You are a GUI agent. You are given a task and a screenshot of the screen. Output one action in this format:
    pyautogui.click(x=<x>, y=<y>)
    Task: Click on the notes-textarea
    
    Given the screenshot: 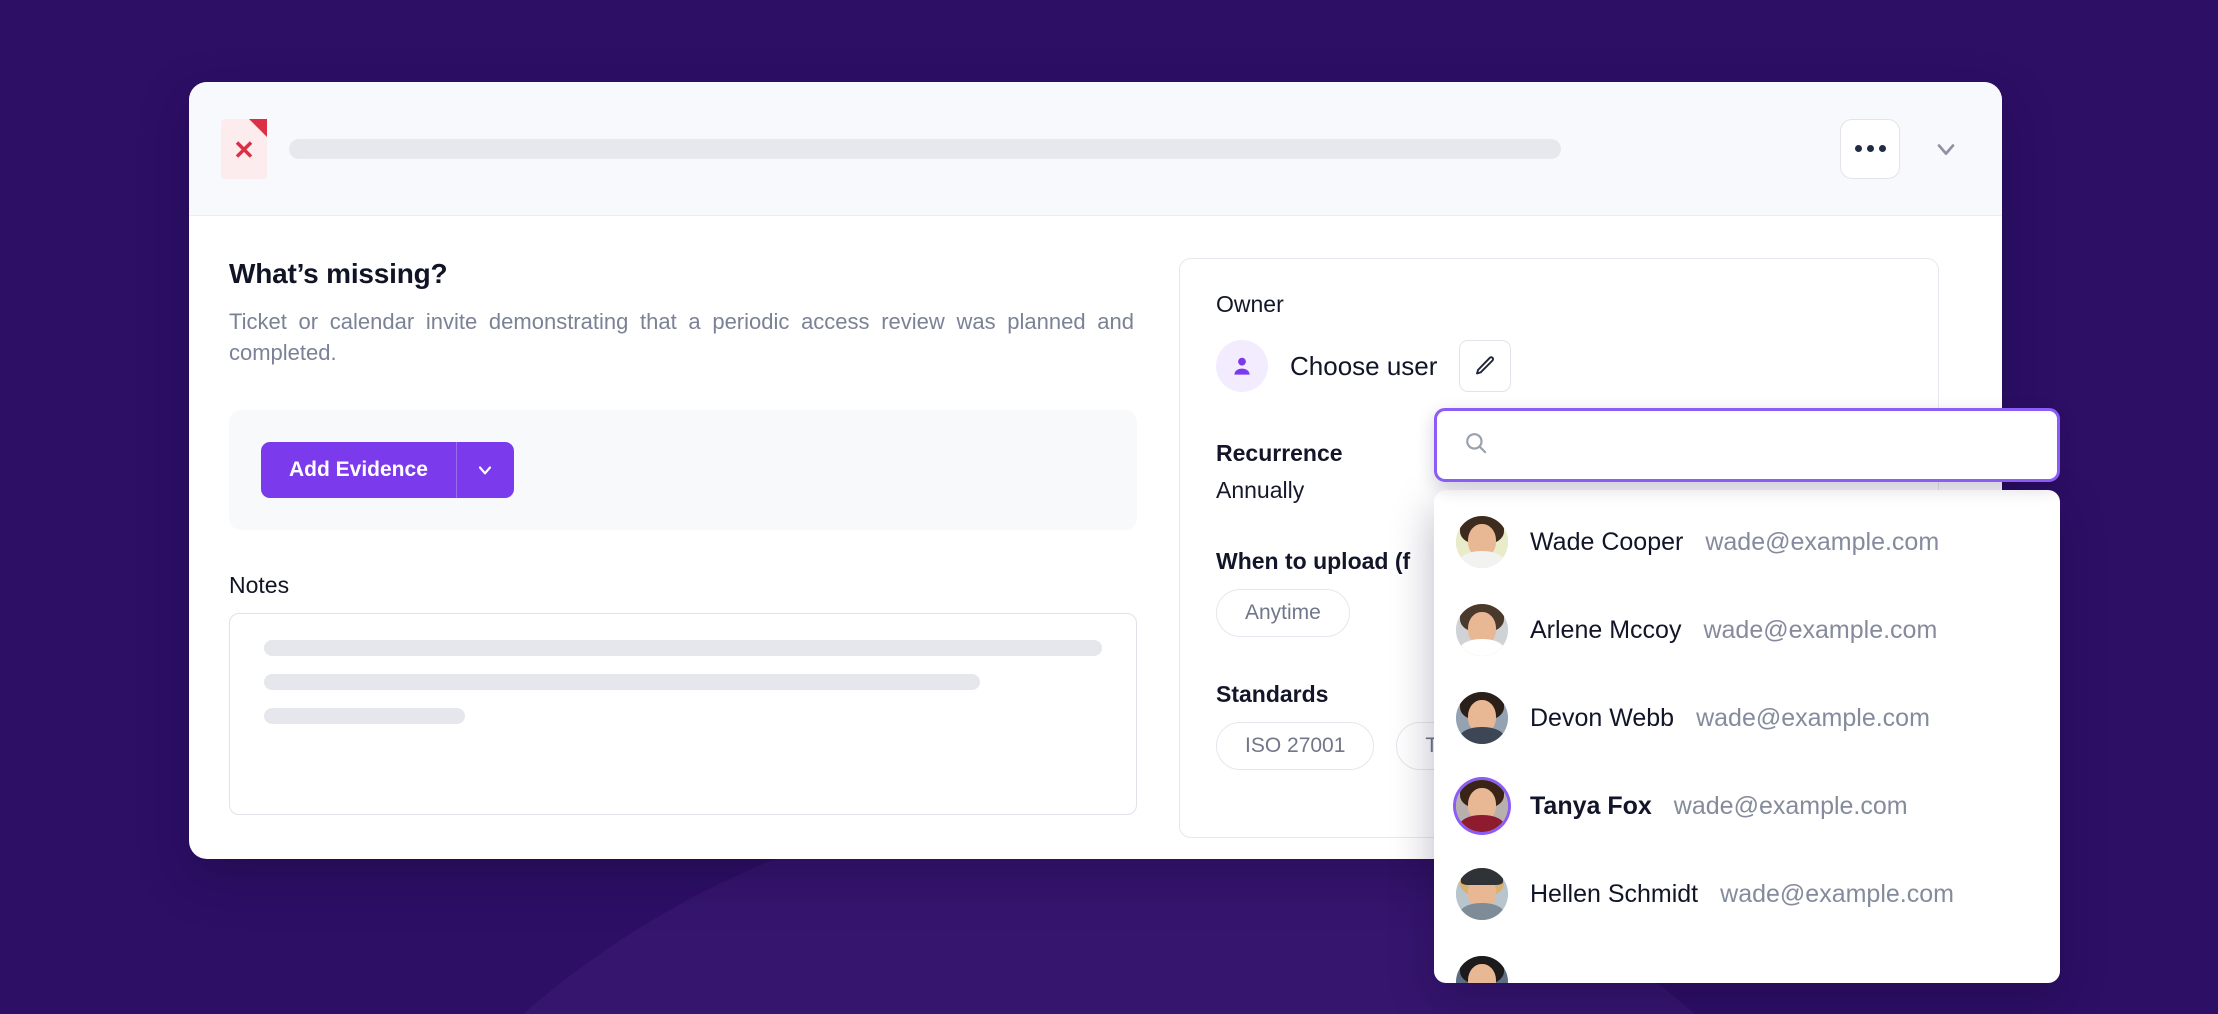 What is the action you would take?
    pyautogui.click(x=683, y=714)
    